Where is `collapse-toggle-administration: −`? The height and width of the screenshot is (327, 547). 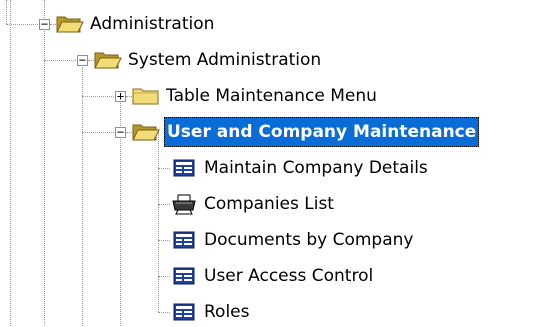 collapse-toggle-administration: − is located at coordinates (44, 24).